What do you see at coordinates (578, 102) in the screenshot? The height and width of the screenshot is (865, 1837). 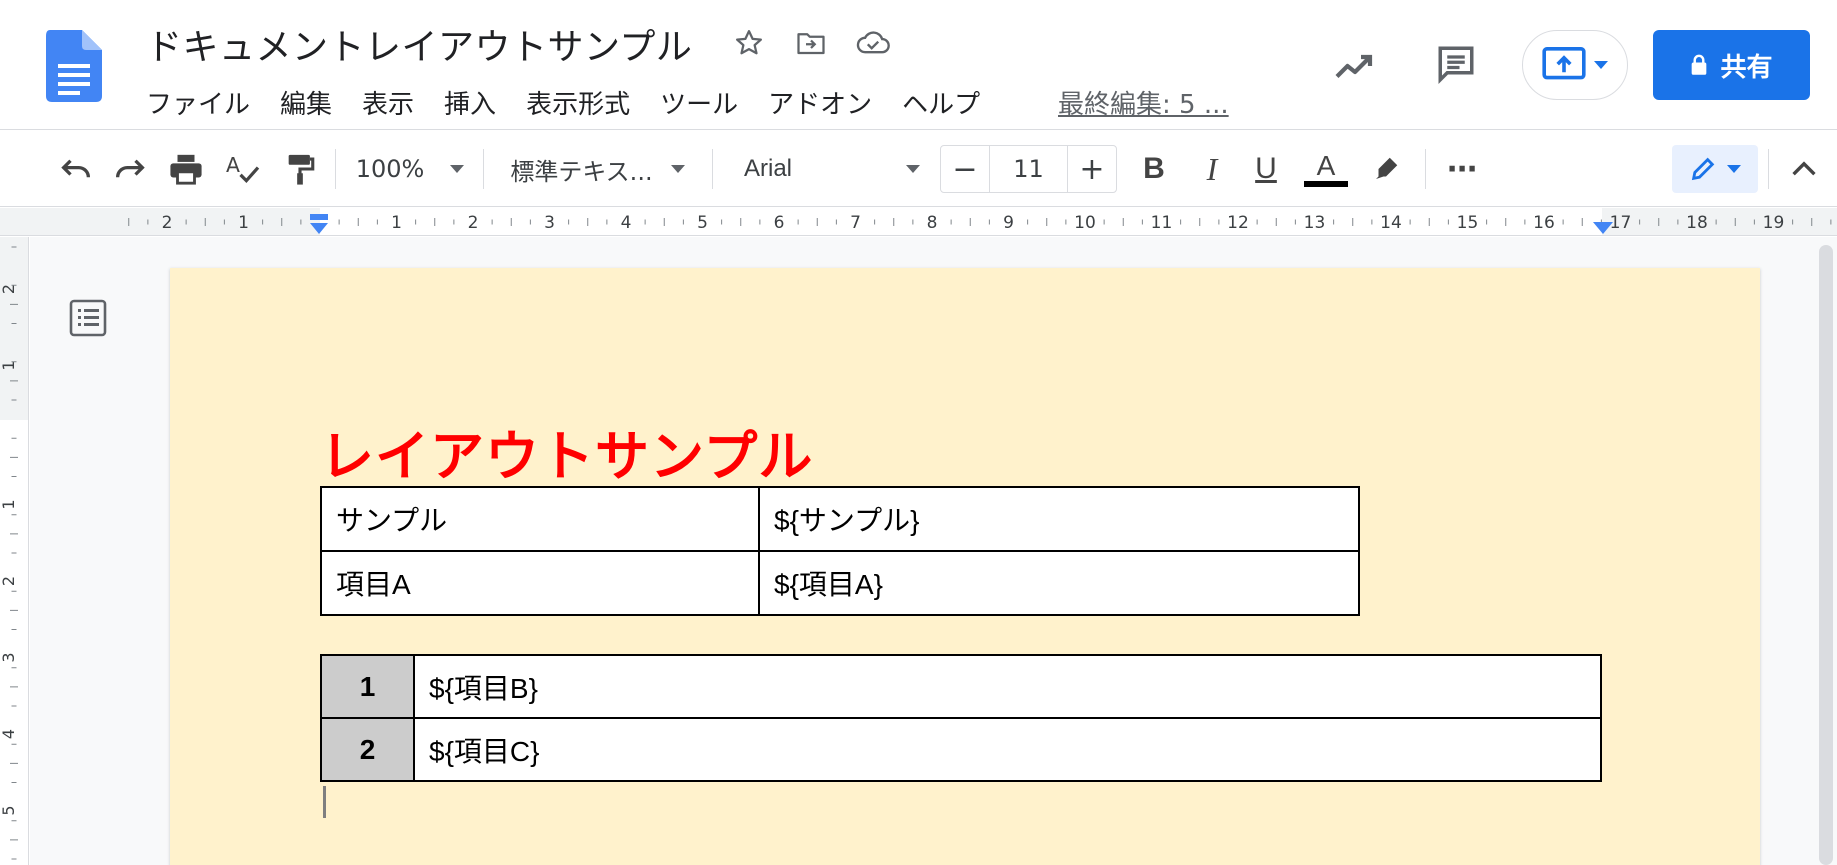 I see `menu-format: 表示形式` at bounding box center [578, 102].